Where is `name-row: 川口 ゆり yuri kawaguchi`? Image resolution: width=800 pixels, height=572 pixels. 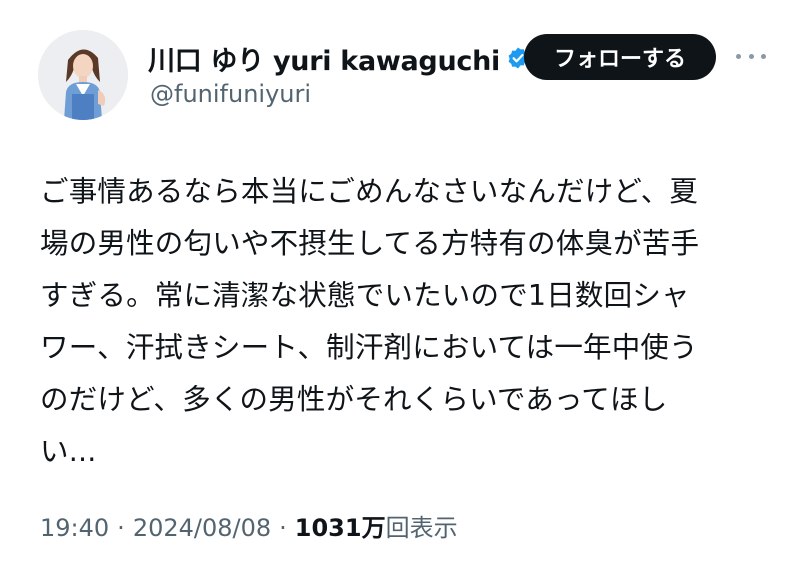 name-row: 川口 ゆり yuri kawaguchi is located at coordinates (339, 58).